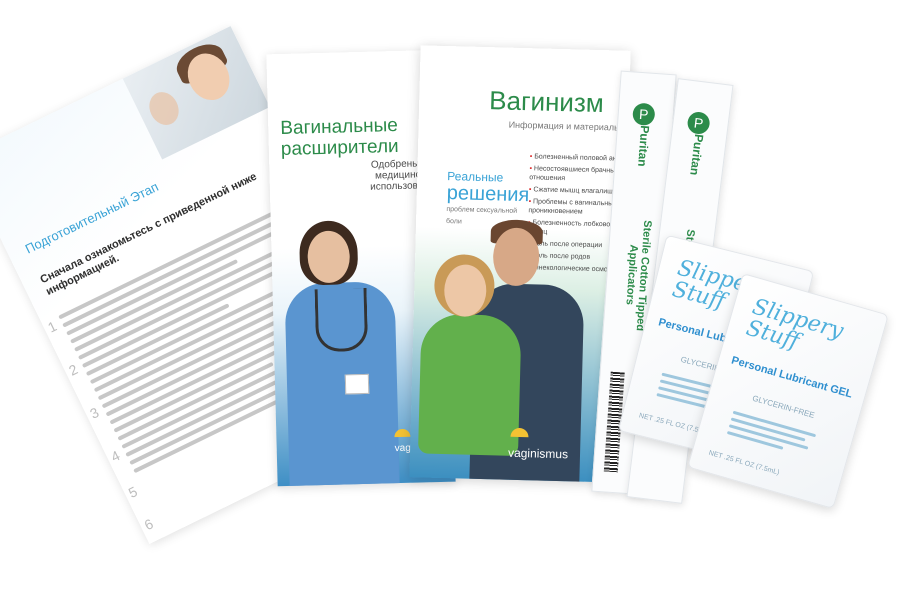 The image size is (900, 600). What do you see at coordinates (538, 453) in the screenshot?
I see `brand-label: vaginismus` at bounding box center [538, 453].